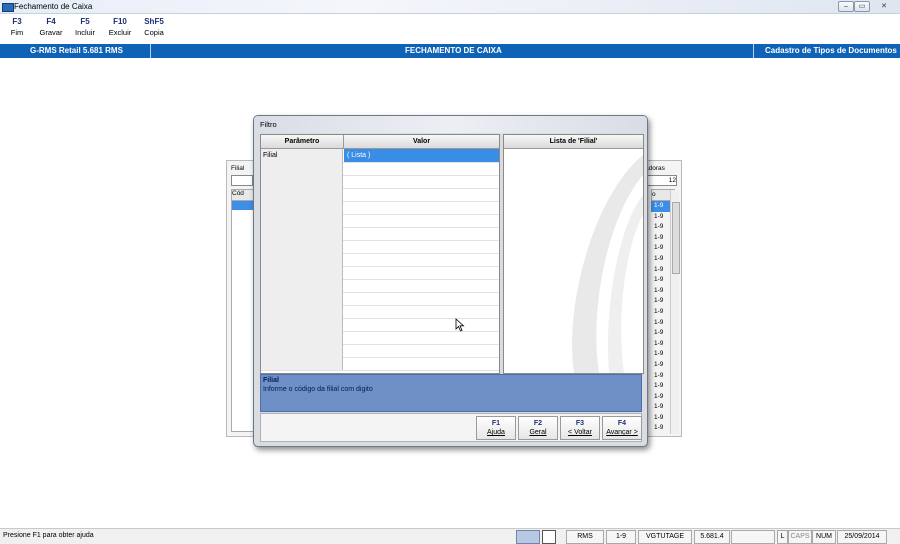 Image resolution: width=900 pixels, height=544 pixels. Describe the element at coordinates (8, 7) in the screenshot. I see `app-icon` at that location.